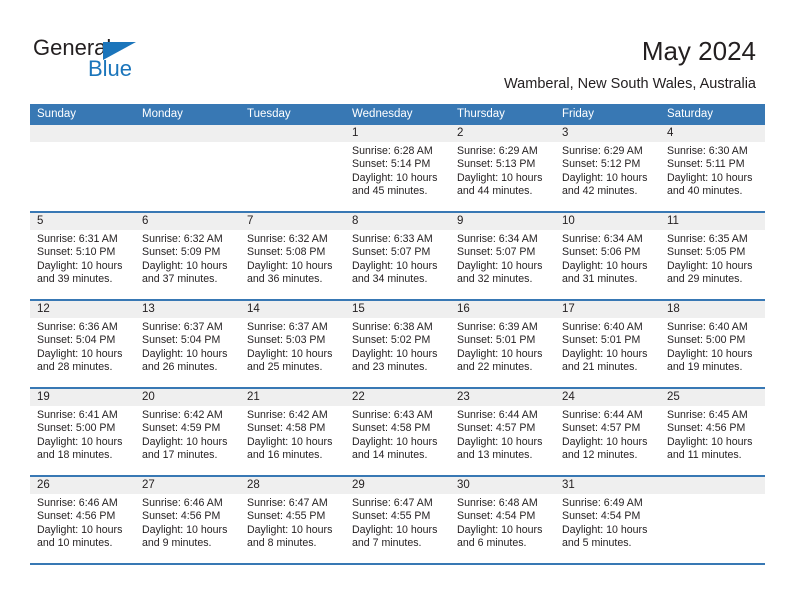 This screenshot has height=612, width=792. I want to click on general-blue-logo: General Blue, so click(123, 60).